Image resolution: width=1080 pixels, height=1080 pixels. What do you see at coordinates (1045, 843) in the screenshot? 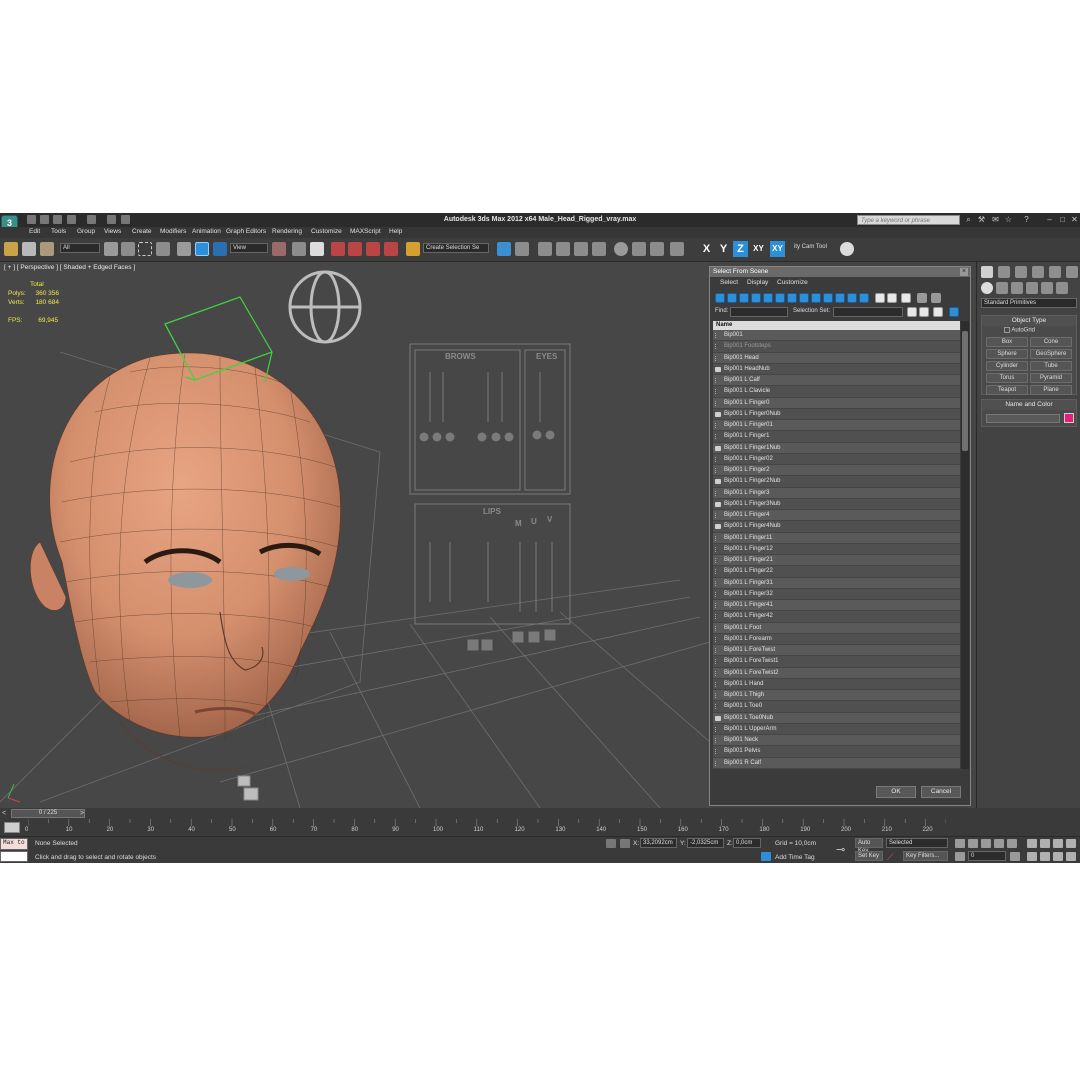
I see `zoom-all-icon` at bounding box center [1045, 843].